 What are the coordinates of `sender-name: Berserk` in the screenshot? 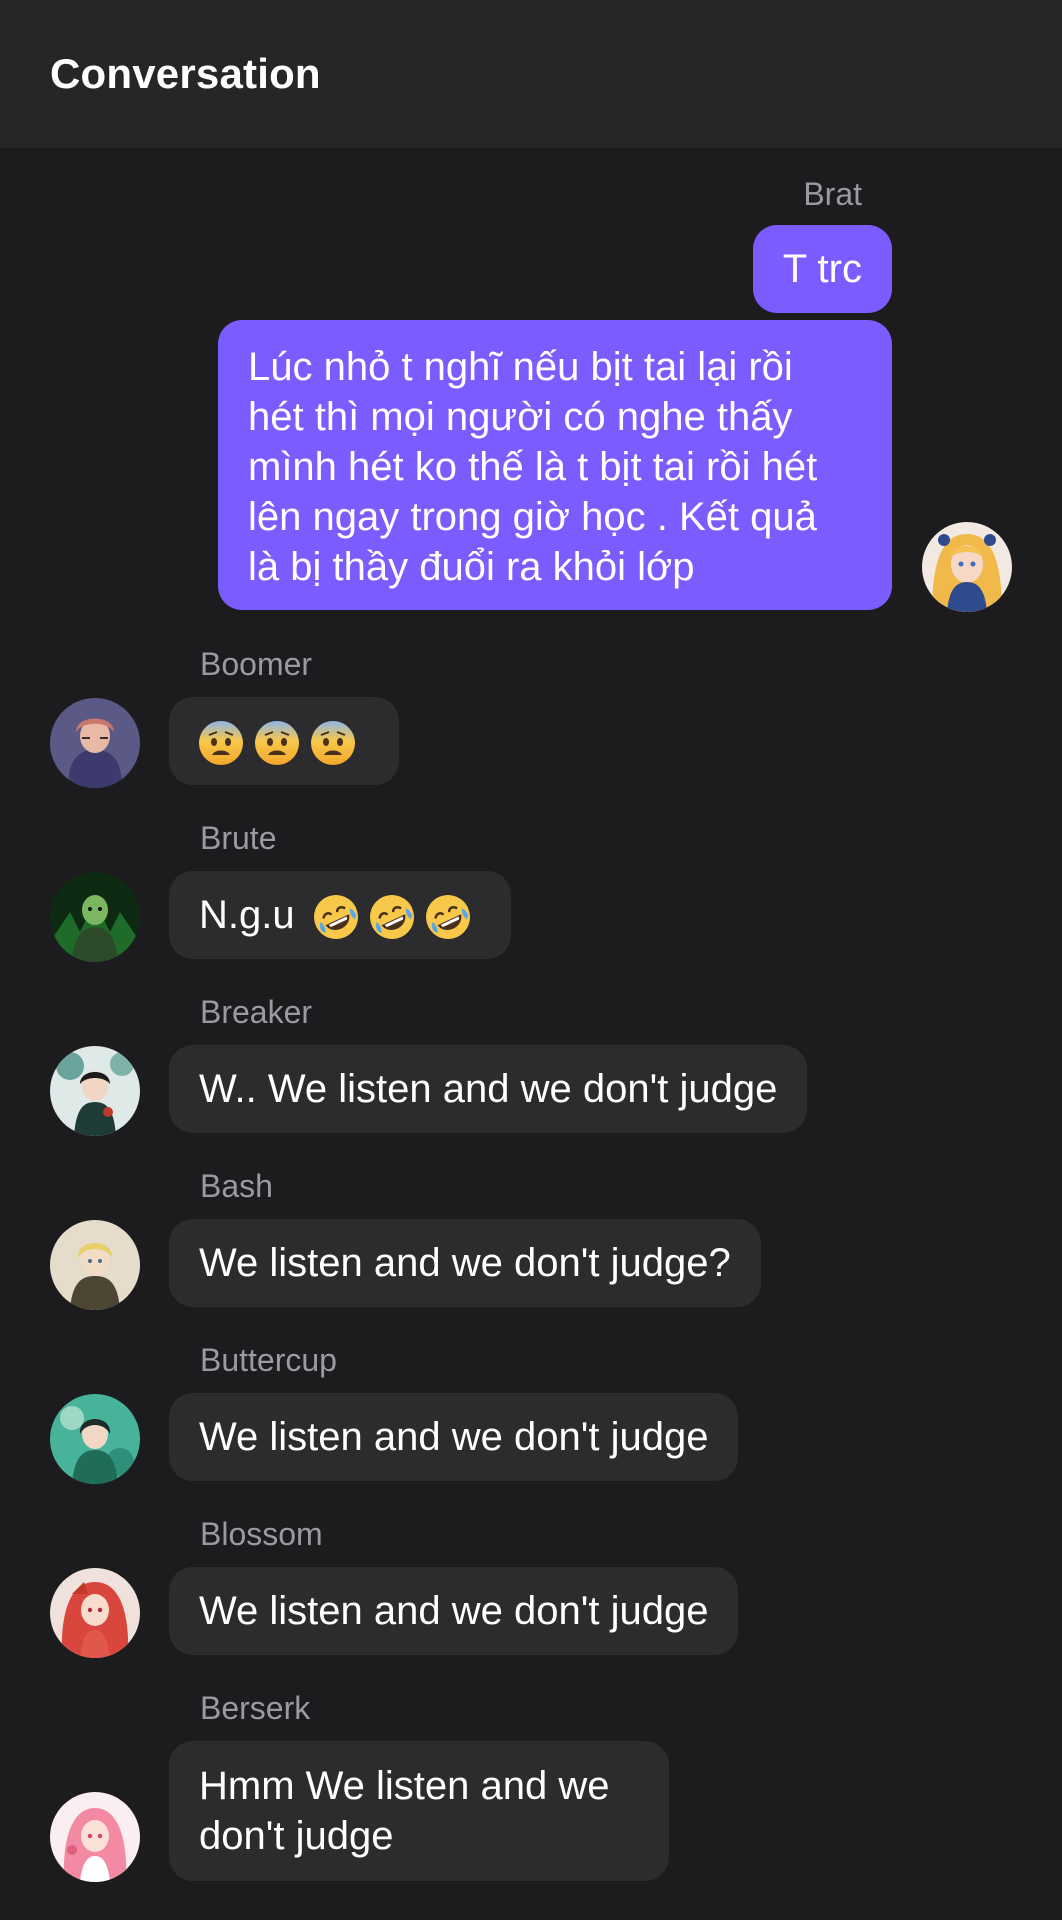 It's located at (255, 1708).